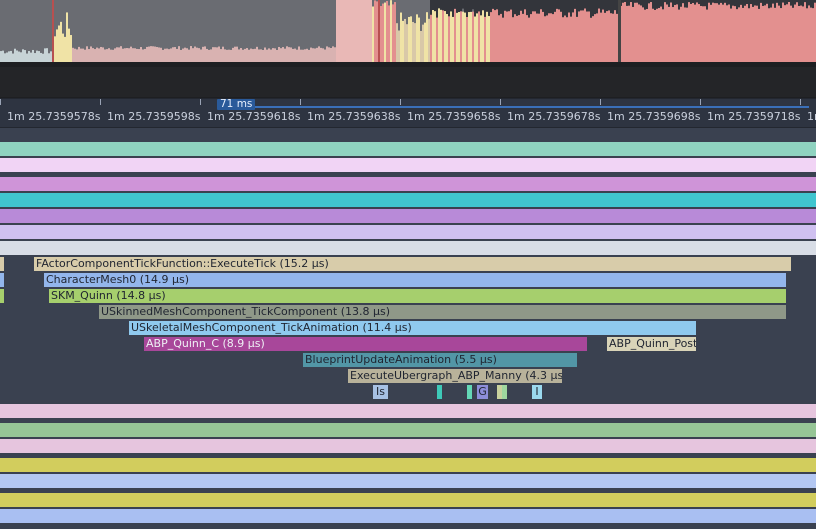 This screenshot has height=529, width=816. I want to click on timing-event: I, so click(537, 392).